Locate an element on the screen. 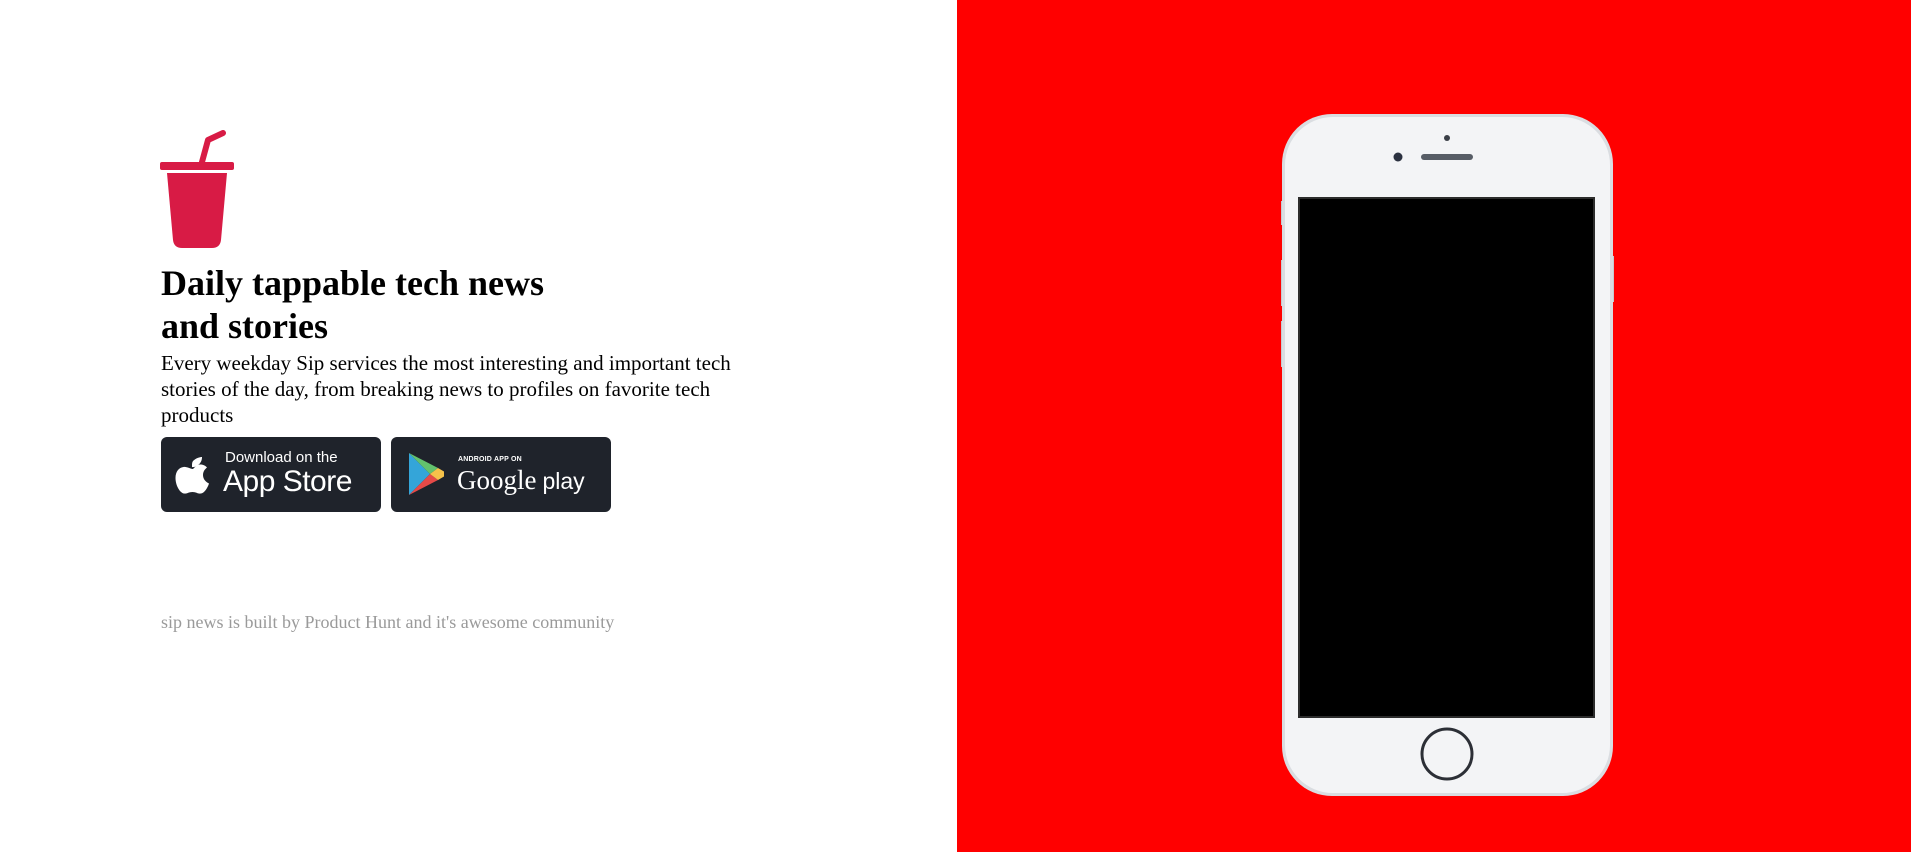  app-store-label: App Store is located at coordinates (287, 481).